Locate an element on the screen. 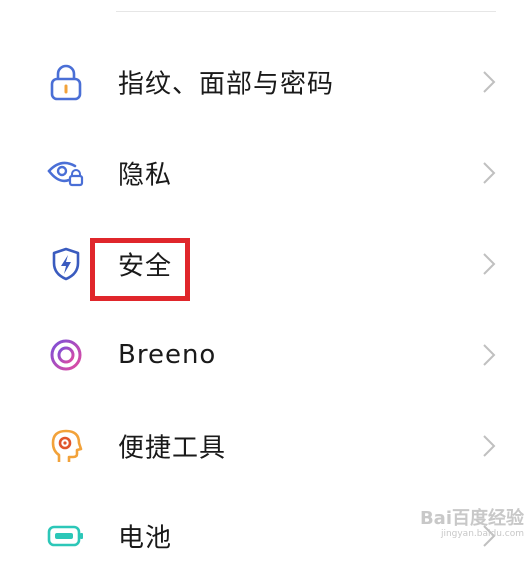 Image resolution: width=532 pixels, height=581 pixels. head-gear-icon is located at coordinates (66, 446).